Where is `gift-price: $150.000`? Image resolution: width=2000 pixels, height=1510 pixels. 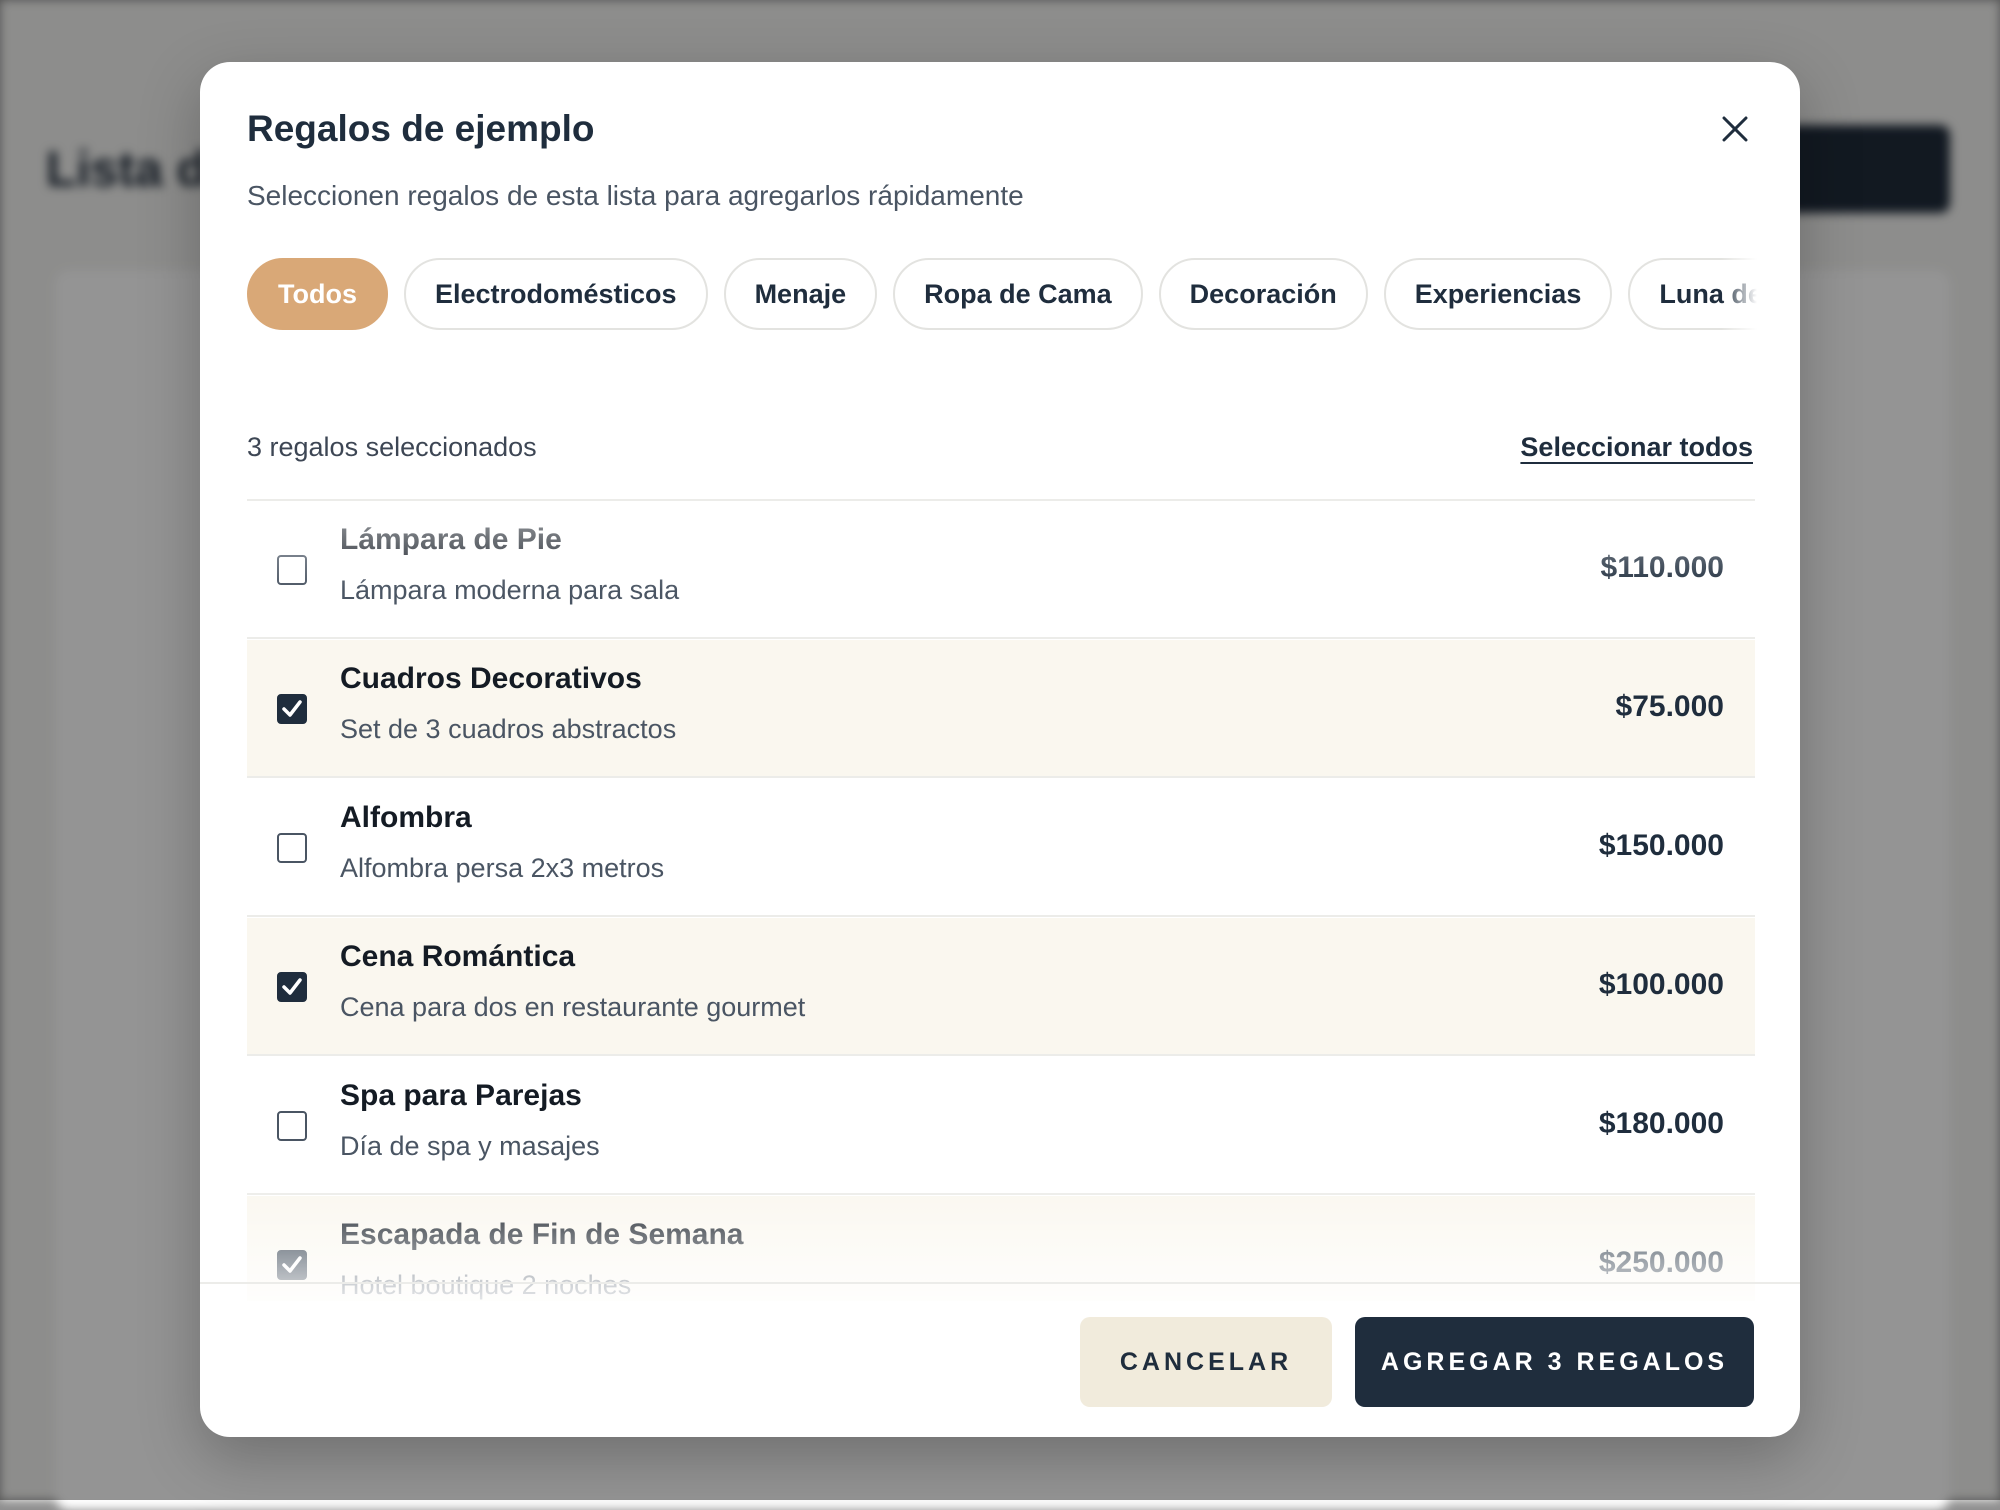
gift-price: $150.000 is located at coordinates (1661, 845).